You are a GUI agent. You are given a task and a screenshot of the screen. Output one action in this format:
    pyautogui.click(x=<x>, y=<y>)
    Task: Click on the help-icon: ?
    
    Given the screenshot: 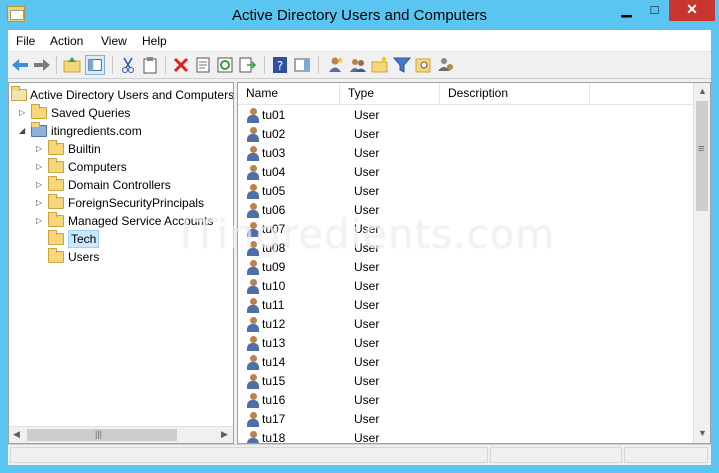 What is the action you would take?
    pyautogui.click(x=280, y=65)
    